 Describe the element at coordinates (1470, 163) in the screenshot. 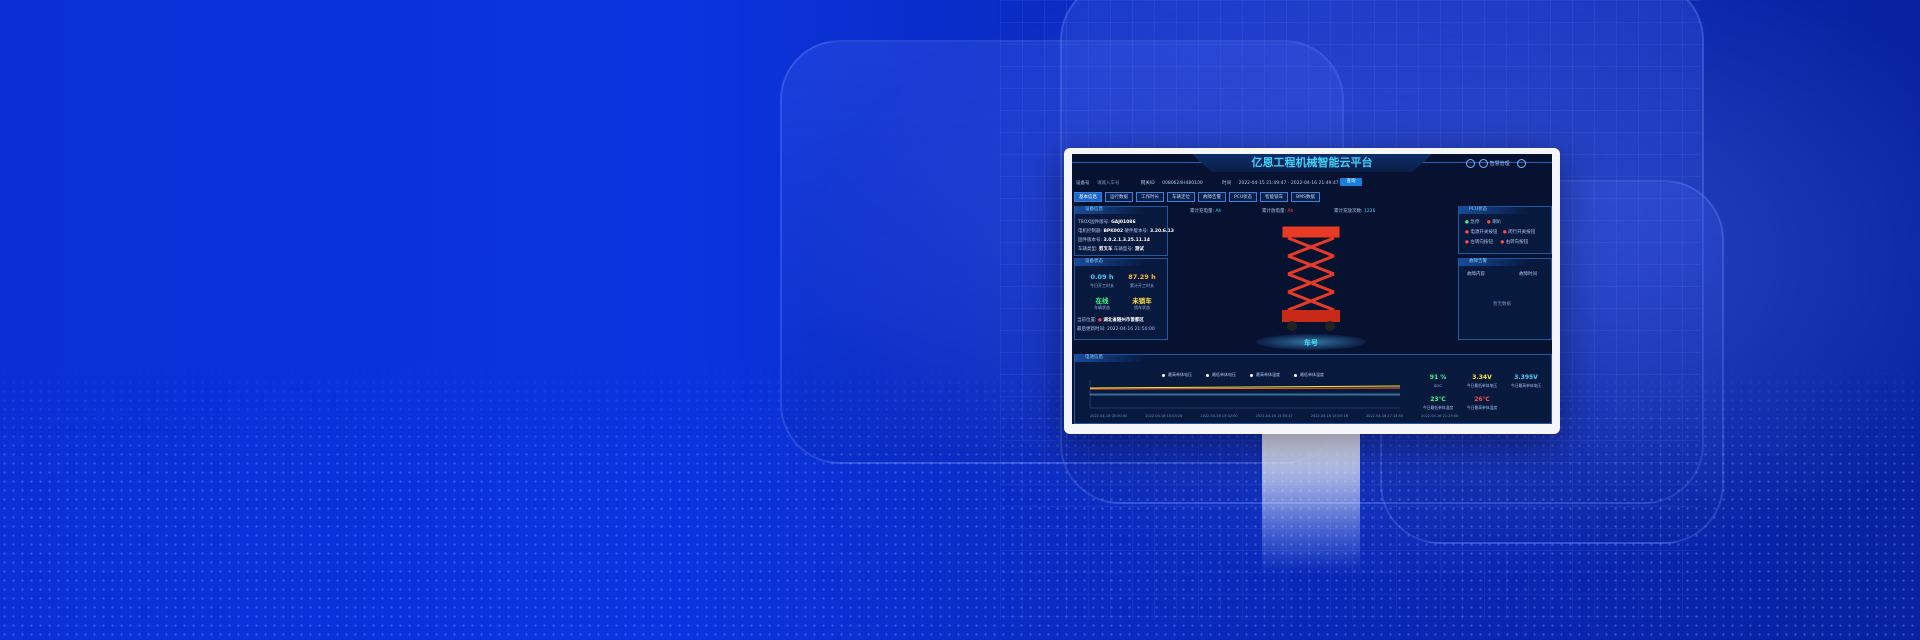

I see `bell-icon` at that location.